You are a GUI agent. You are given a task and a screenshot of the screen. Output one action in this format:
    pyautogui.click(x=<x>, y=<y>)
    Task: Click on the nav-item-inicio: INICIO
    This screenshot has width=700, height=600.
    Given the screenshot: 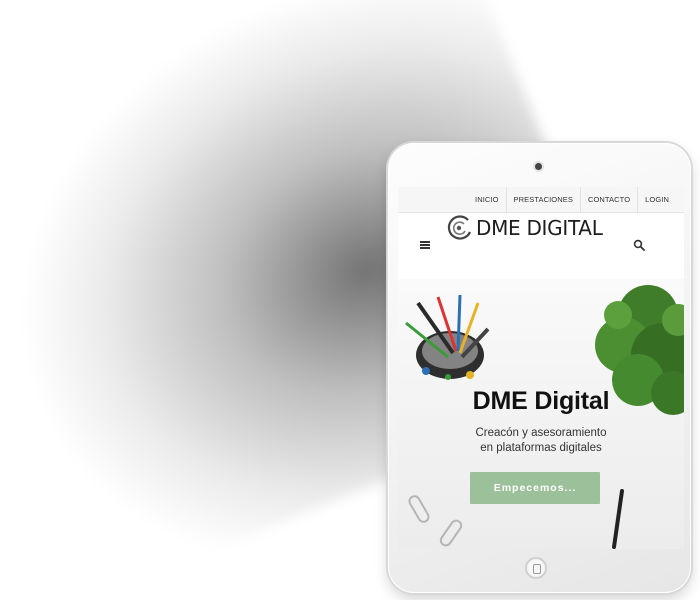 What is the action you would take?
    pyautogui.click(x=487, y=200)
    